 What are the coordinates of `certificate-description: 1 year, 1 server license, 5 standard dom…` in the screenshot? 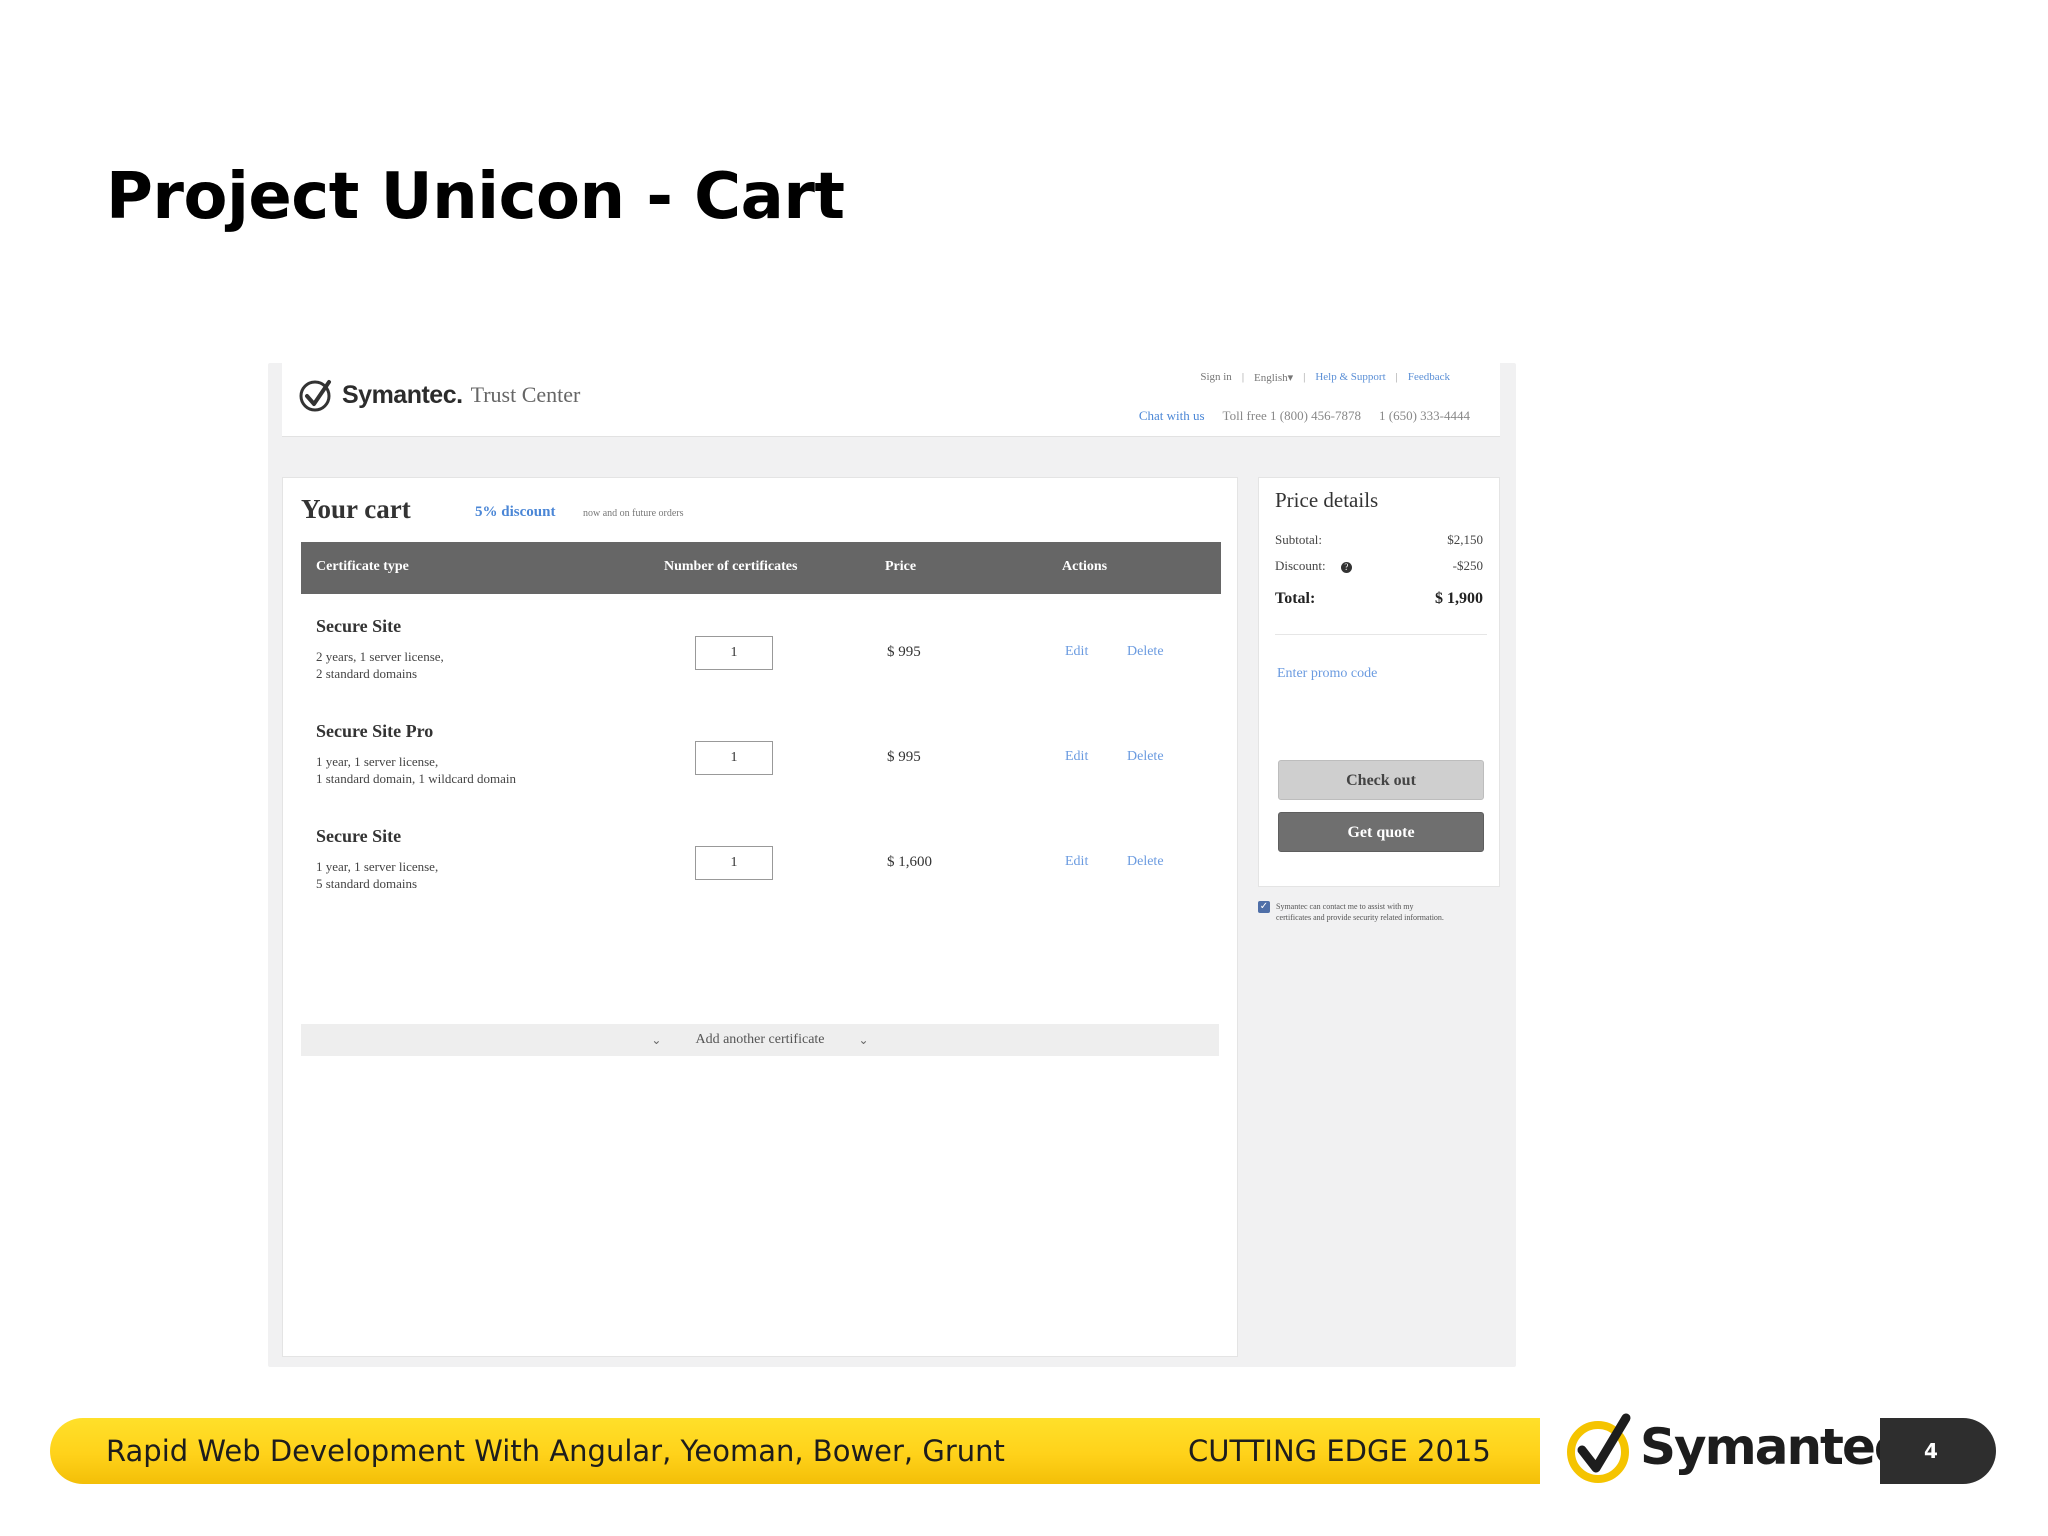 It's located at (476, 875).